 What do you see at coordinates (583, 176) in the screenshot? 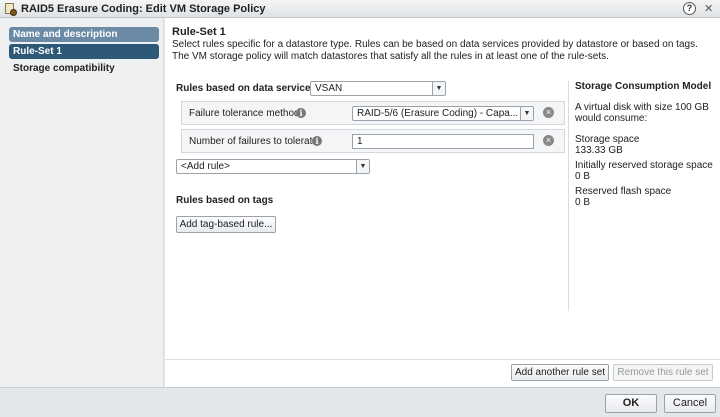
I see `reserved-storage-value: 0 B` at bounding box center [583, 176].